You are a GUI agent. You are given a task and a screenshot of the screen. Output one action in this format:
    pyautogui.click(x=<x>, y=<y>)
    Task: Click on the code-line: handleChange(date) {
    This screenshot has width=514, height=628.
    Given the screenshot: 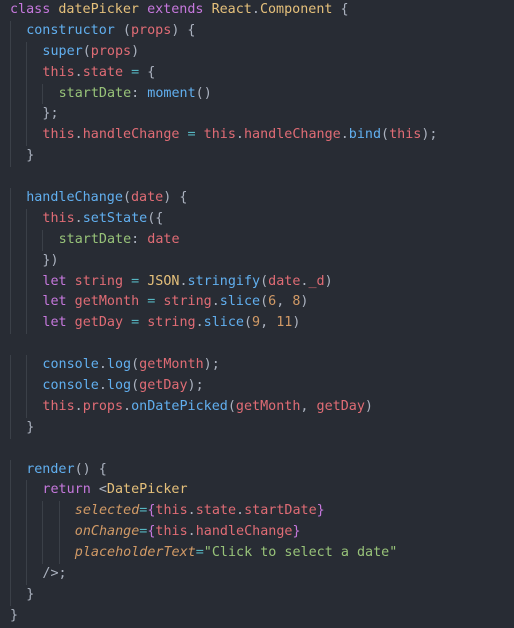 What is the action you would take?
    pyautogui.click(x=257, y=198)
    